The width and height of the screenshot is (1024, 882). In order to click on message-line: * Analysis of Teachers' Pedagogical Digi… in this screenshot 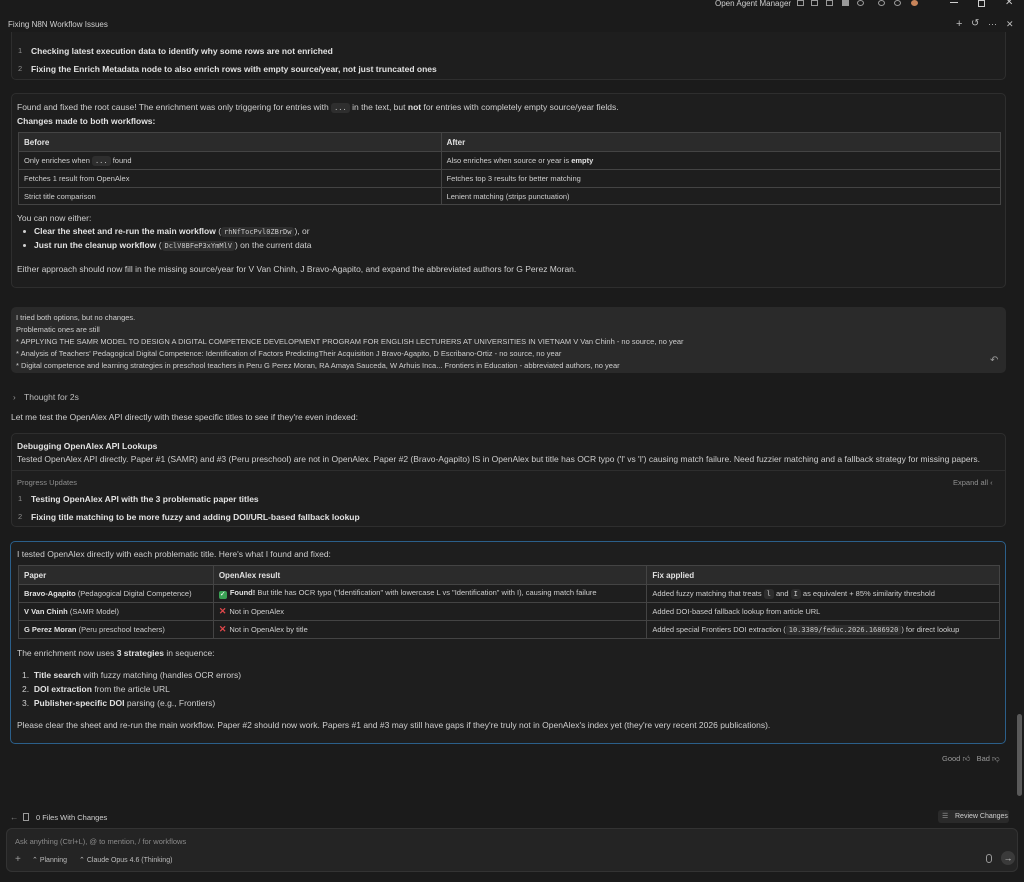, I will do `click(289, 353)`.